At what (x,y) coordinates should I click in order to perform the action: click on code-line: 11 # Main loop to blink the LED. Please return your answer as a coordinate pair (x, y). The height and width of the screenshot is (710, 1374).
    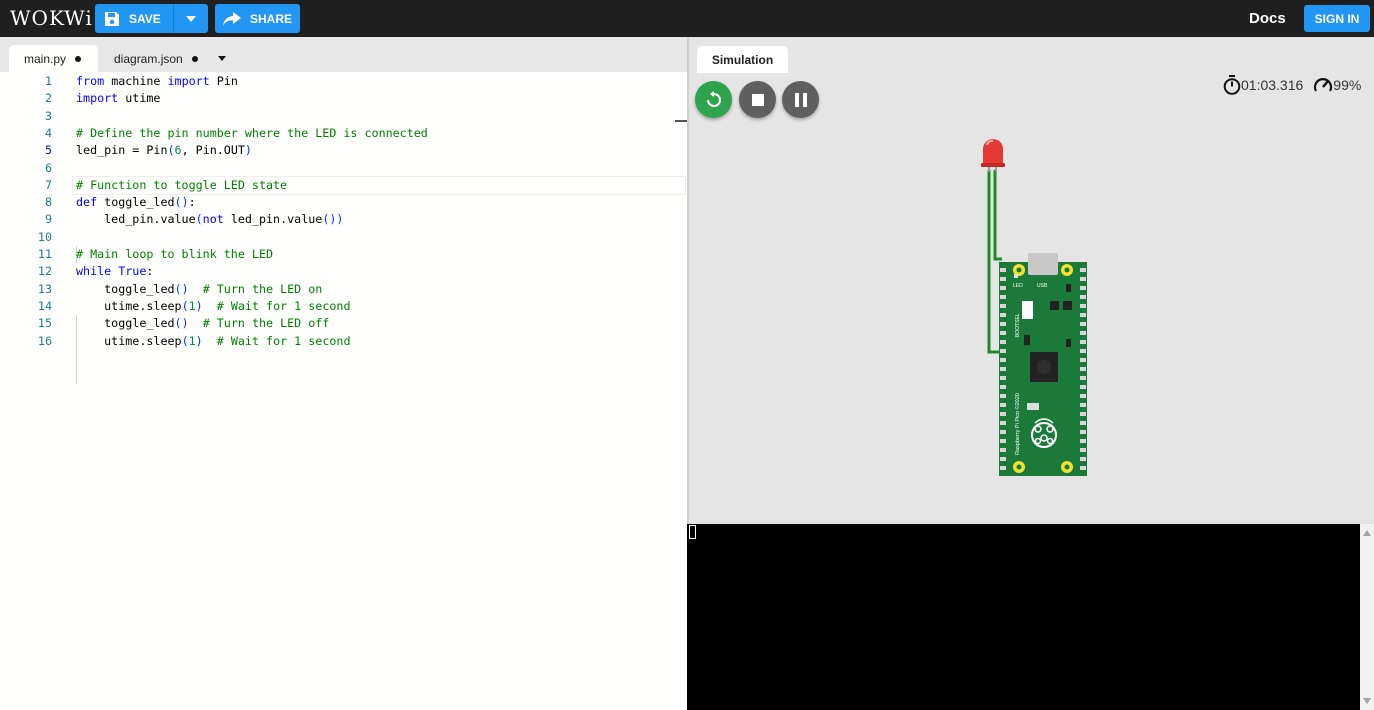
    Looking at the image, I should click on (343, 254).